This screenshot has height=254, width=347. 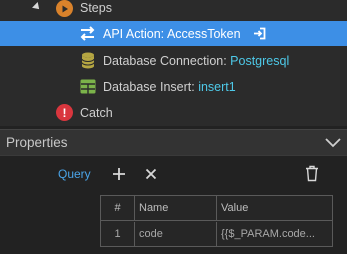 I want to click on db-insert-name: insert1, so click(x=217, y=87).